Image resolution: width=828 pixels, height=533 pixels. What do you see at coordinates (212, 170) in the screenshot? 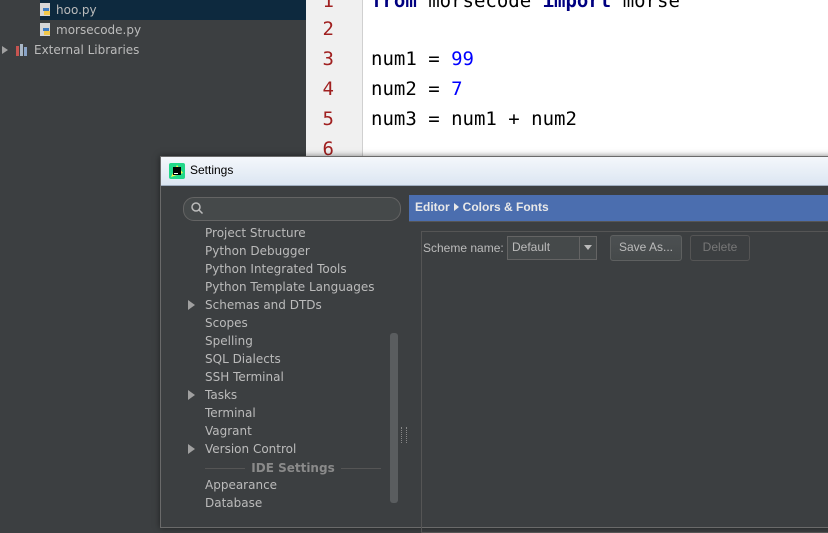
I see `dialog-title: Settings` at bounding box center [212, 170].